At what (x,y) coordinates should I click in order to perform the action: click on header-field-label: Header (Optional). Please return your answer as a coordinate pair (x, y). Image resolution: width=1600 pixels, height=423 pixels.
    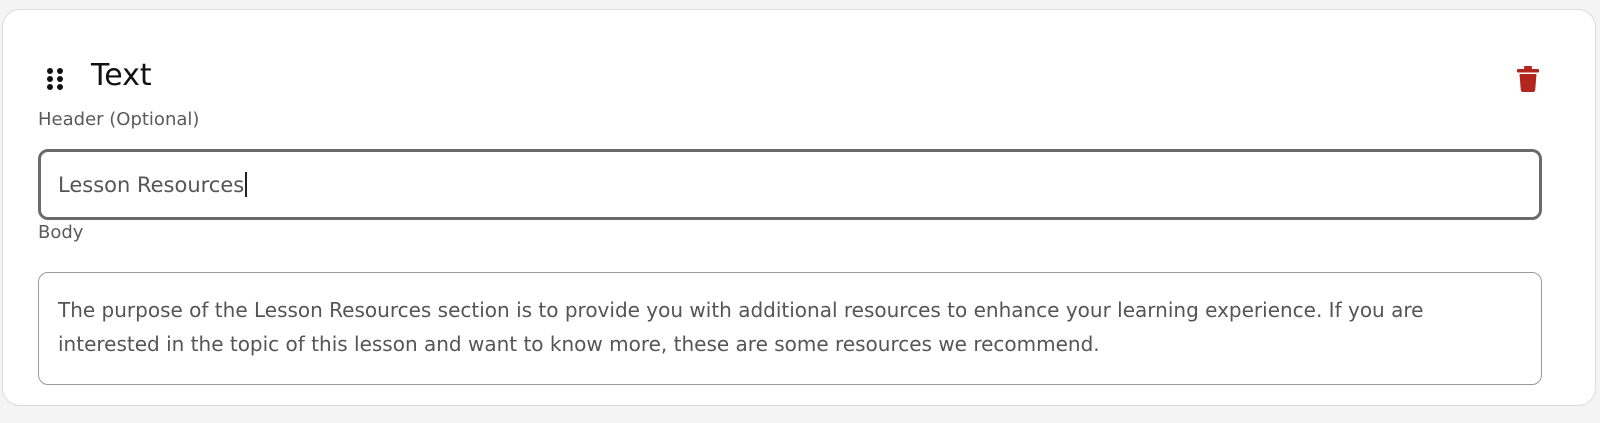
    Looking at the image, I should click on (119, 119).